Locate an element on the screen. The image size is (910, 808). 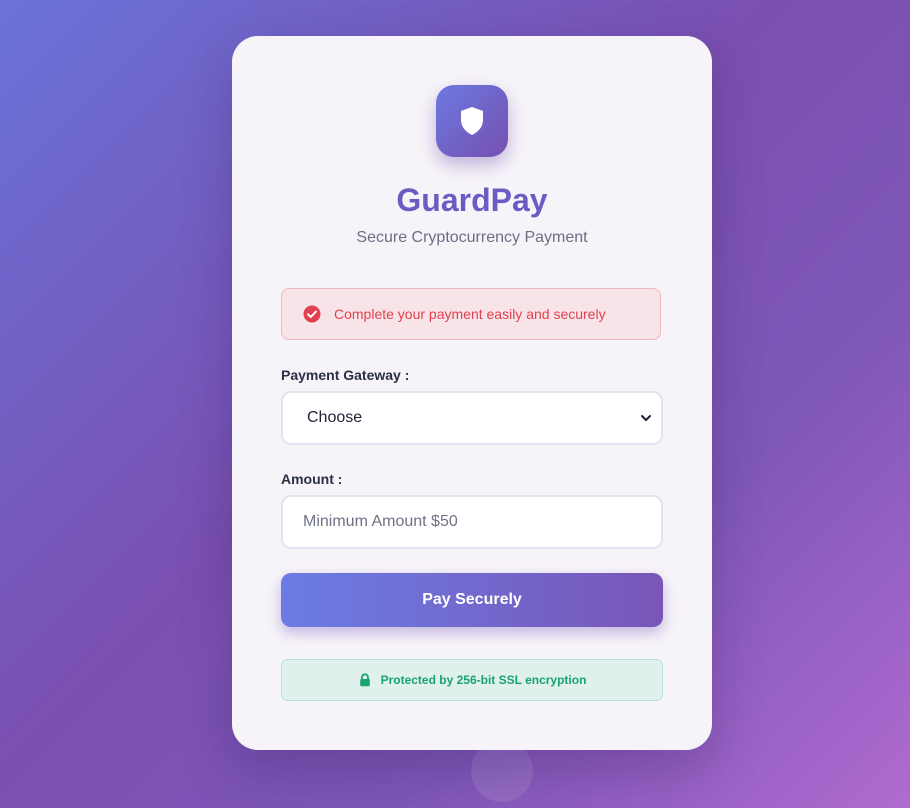
pay-securely-button: Pay Securely is located at coordinates (472, 600).